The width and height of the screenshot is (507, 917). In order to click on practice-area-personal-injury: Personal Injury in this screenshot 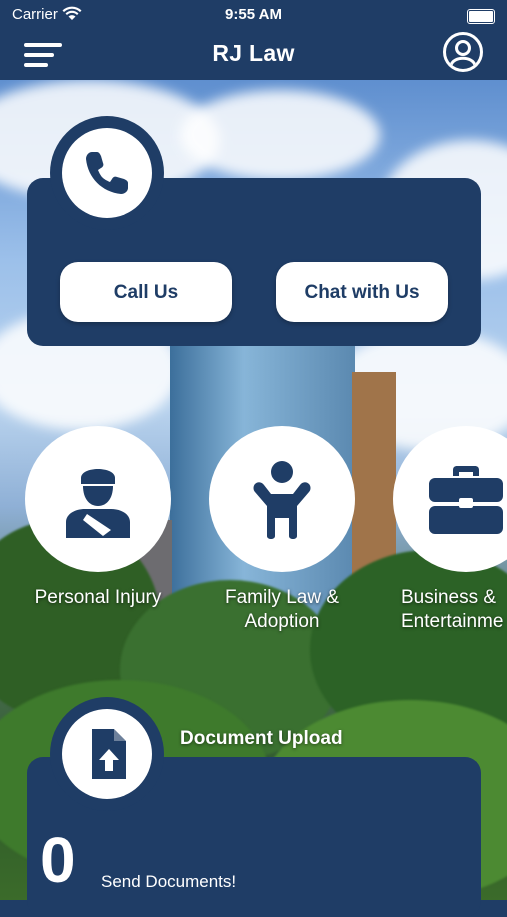, I will do `click(98, 518)`.